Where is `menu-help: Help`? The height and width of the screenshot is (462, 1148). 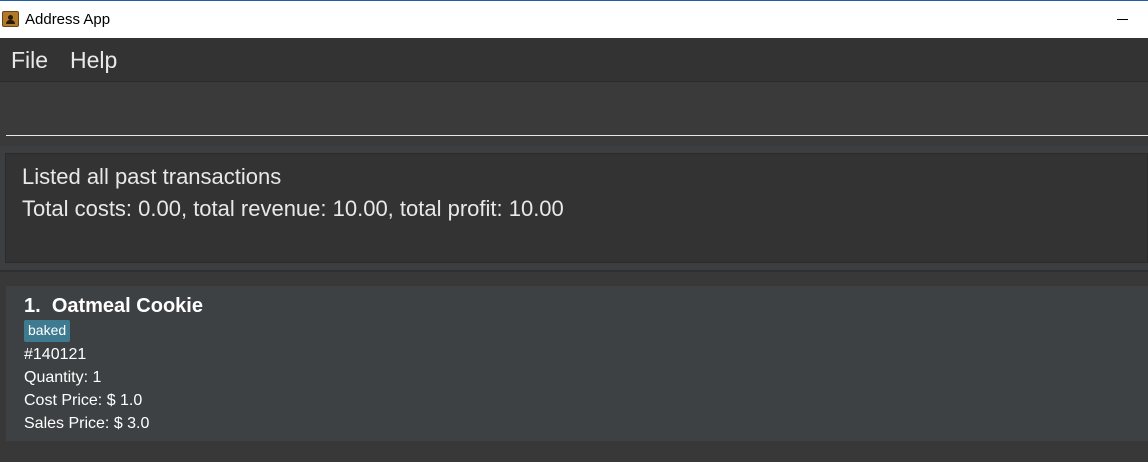
menu-help: Help is located at coordinates (93, 60).